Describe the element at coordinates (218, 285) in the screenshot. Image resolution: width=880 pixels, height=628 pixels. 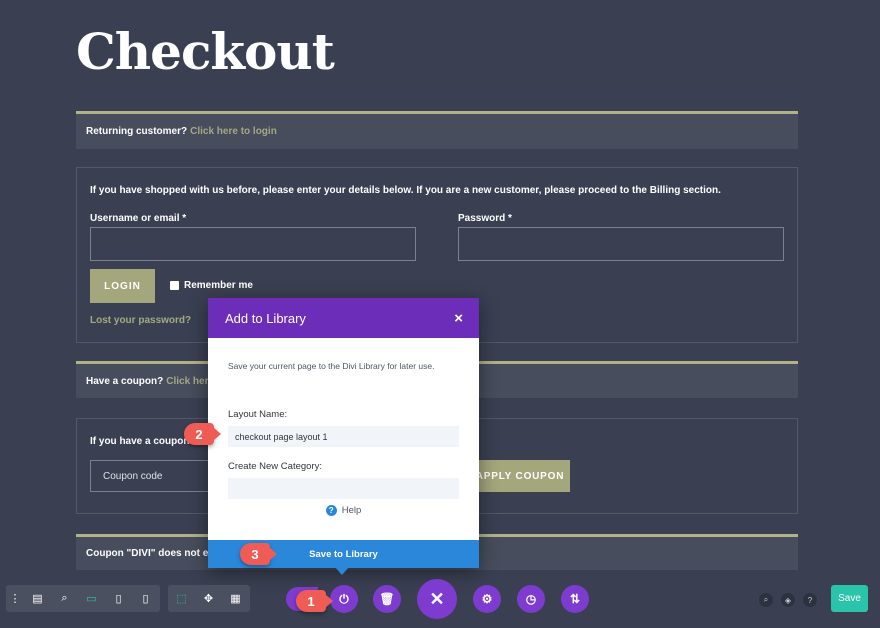
I see `remember-me-label: Remember me` at that location.